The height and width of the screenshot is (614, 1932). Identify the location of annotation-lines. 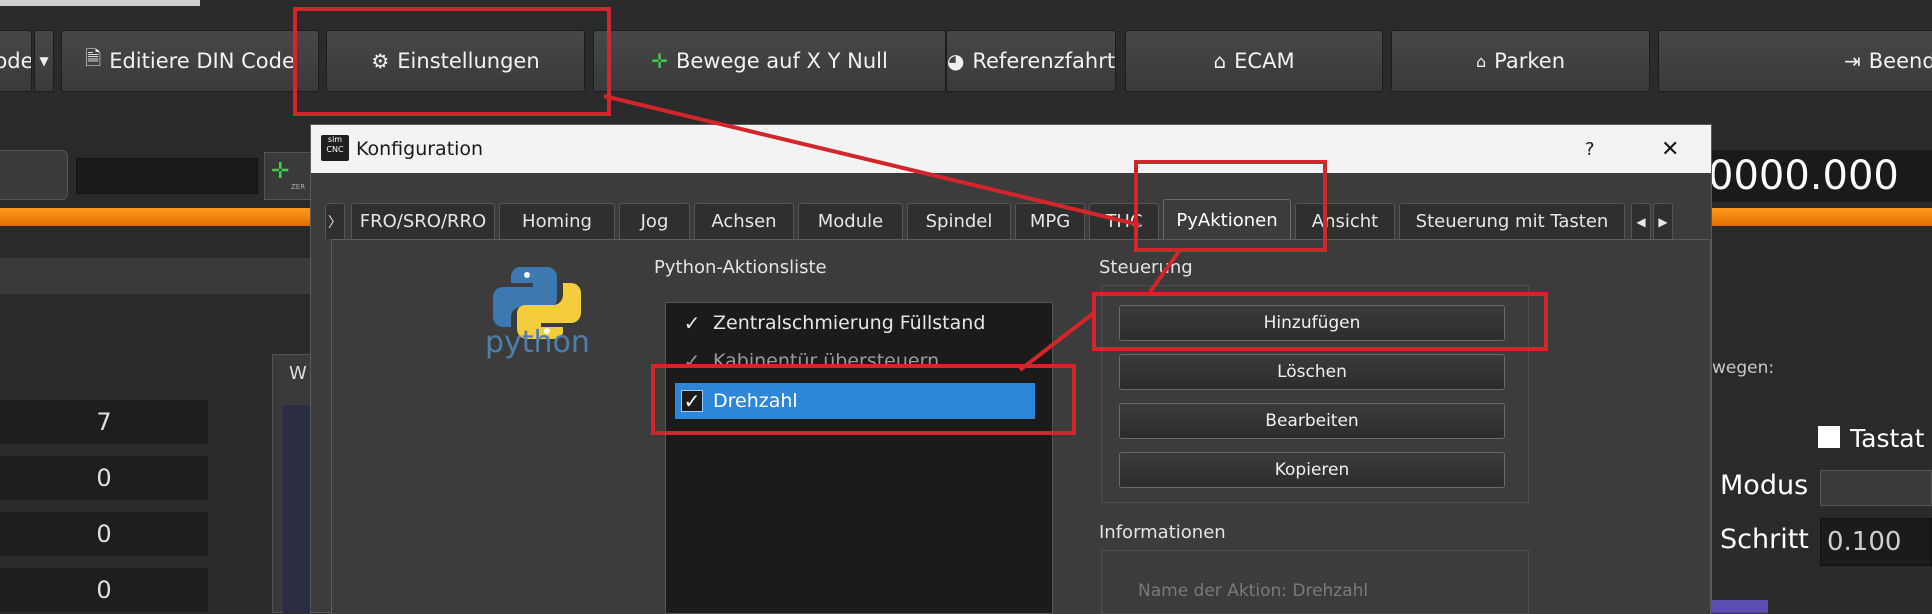
(892, 233).